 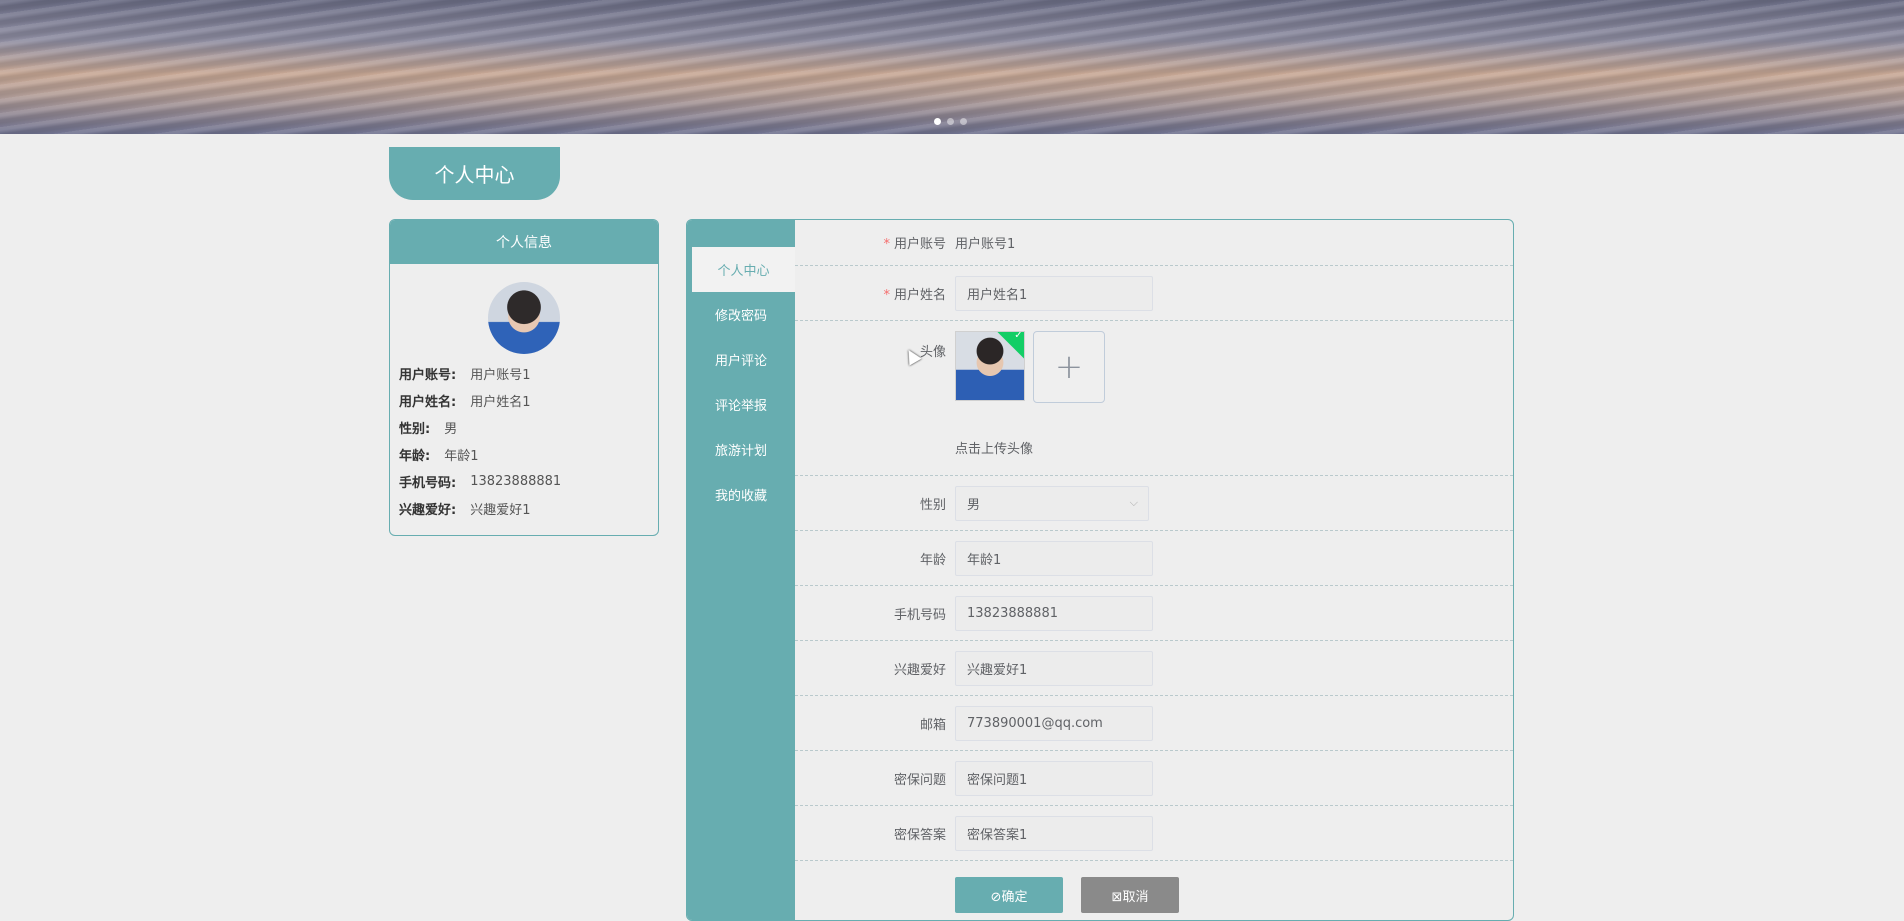 I want to click on info-card-title: 个人信息, so click(x=524, y=242).